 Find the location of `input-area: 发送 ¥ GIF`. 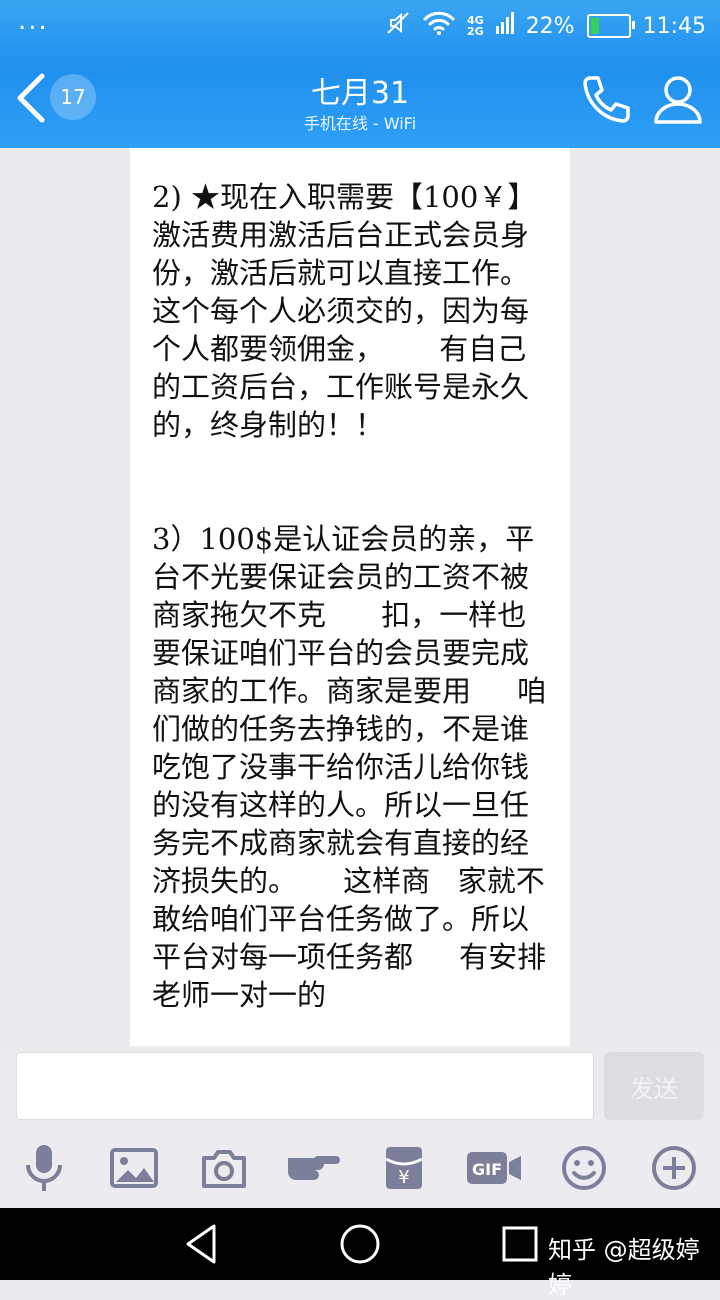

input-area: 发送 ¥ GIF is located at coordinates (360, 1127).